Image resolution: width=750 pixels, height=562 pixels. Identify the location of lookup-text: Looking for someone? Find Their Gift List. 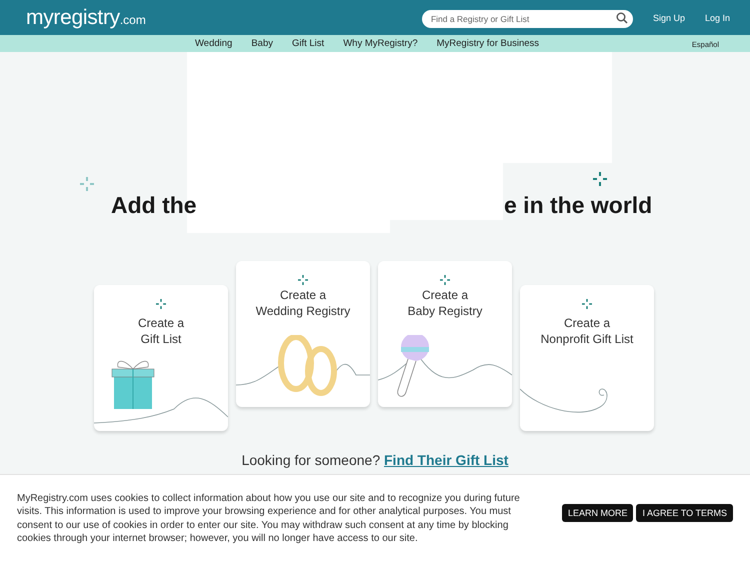
(375, 460).